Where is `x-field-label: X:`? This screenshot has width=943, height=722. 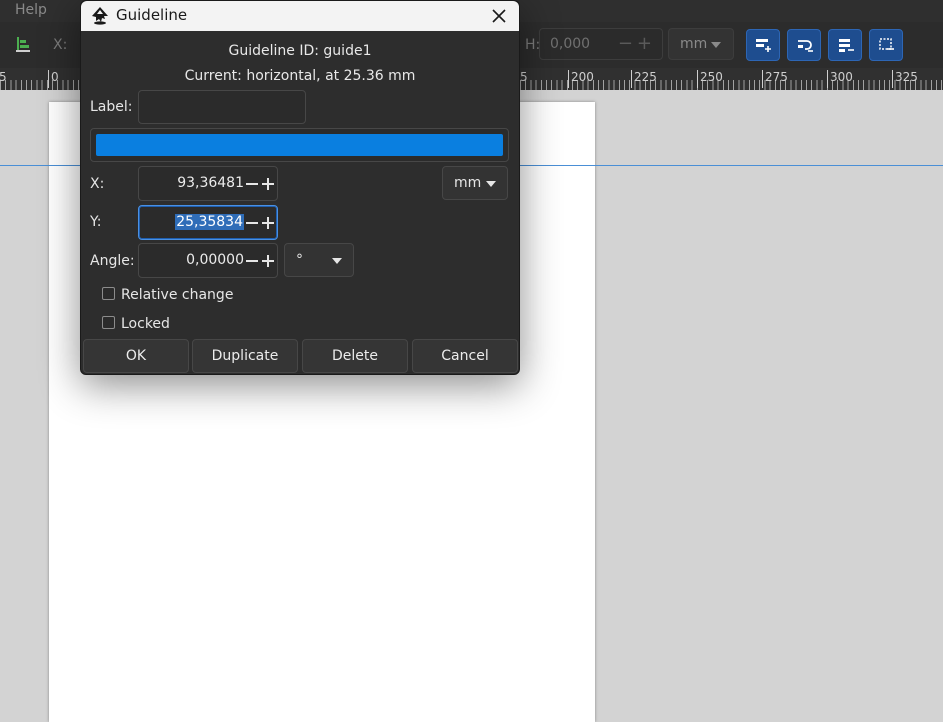 x-field-label: X: is located at coordinates (97, 184).